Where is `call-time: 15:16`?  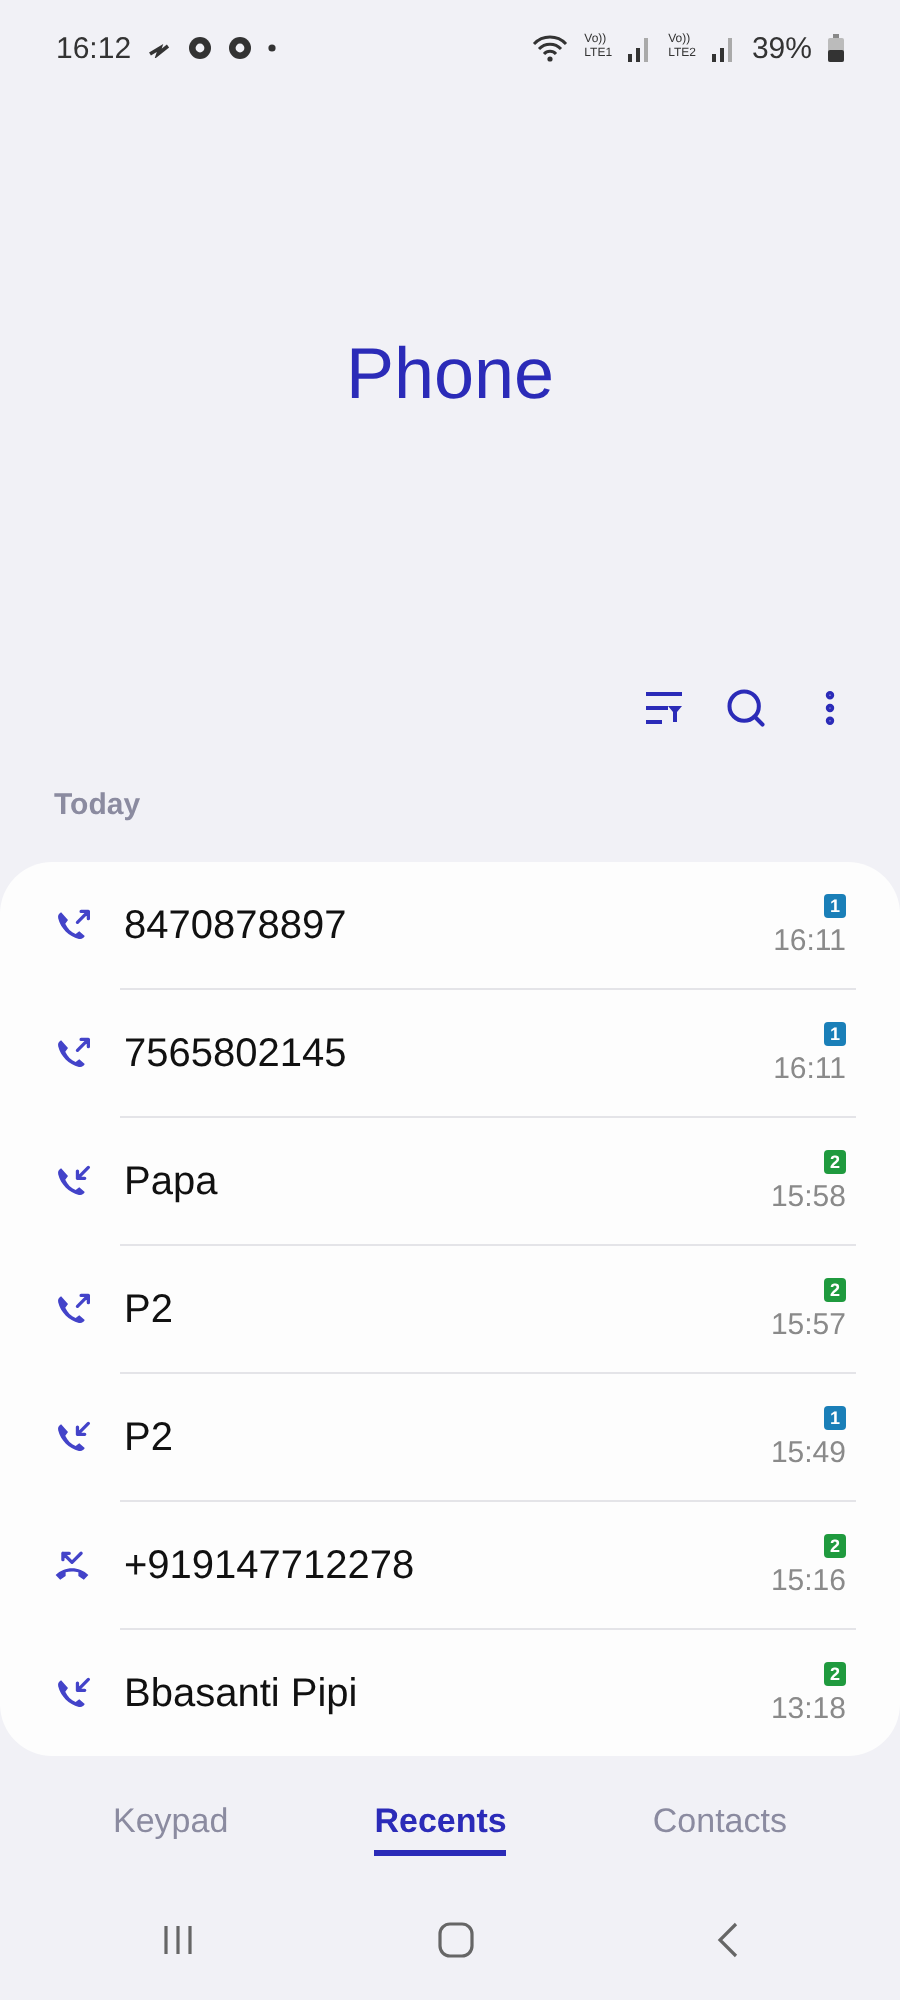 call-time: 15:16 is located at coordinates (808, 1581).